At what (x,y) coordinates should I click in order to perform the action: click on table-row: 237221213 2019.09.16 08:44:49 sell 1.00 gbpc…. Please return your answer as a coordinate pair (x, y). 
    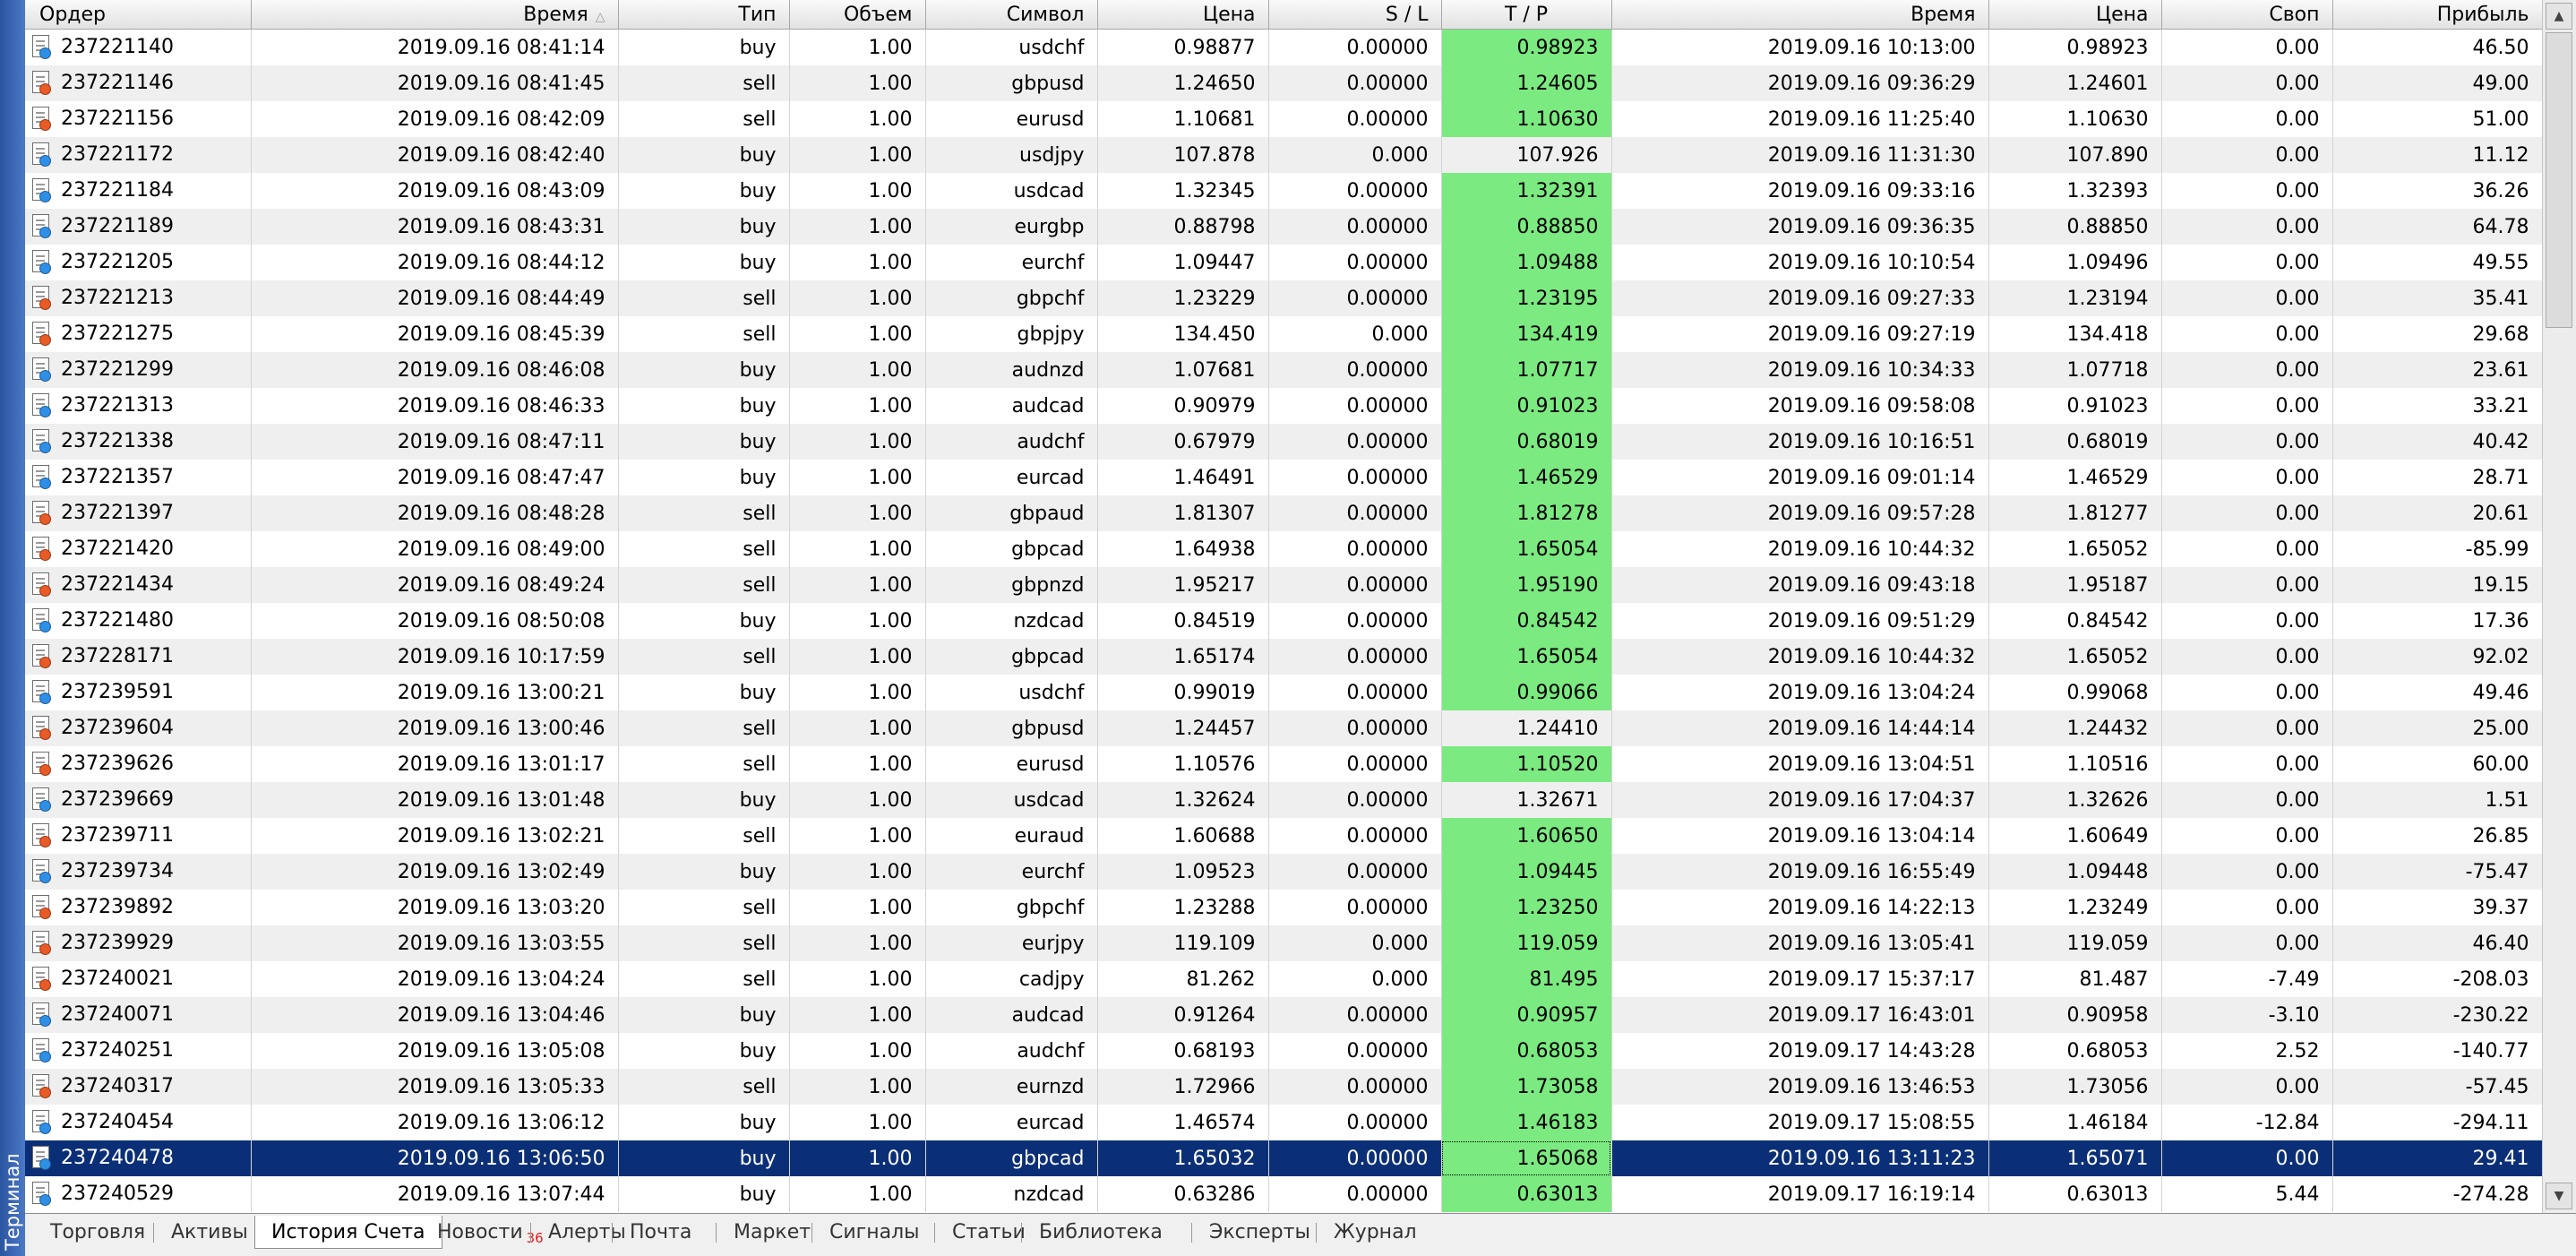
    Looking at the image, I should click on (1283, 298).